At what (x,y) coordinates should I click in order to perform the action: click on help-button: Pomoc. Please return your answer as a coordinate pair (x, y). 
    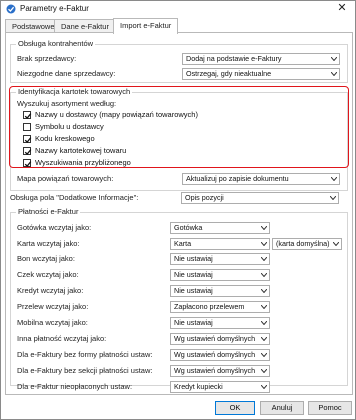
    Looking at the image, I should click on (330, 408).